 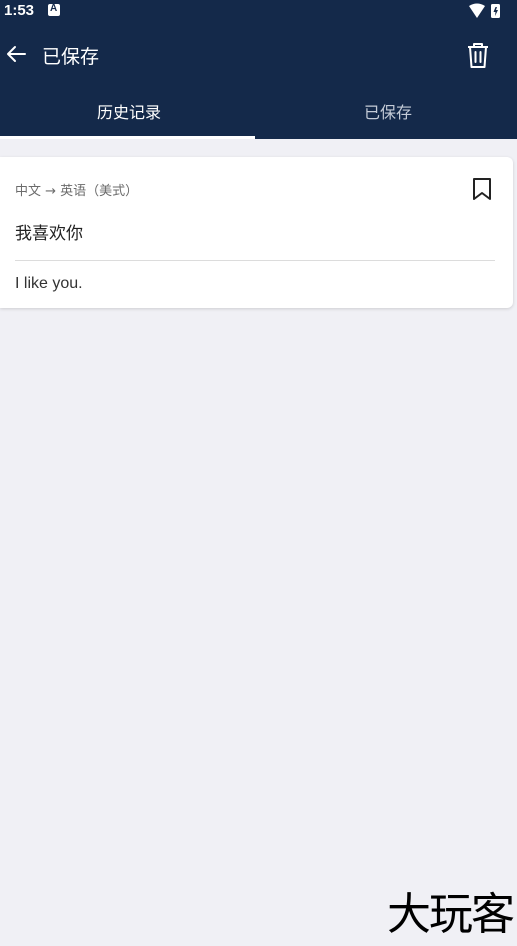 What do you see at coordinates (478, 55) in the screenshot?
I see `trash-icon` at bounding box center [478, 55].